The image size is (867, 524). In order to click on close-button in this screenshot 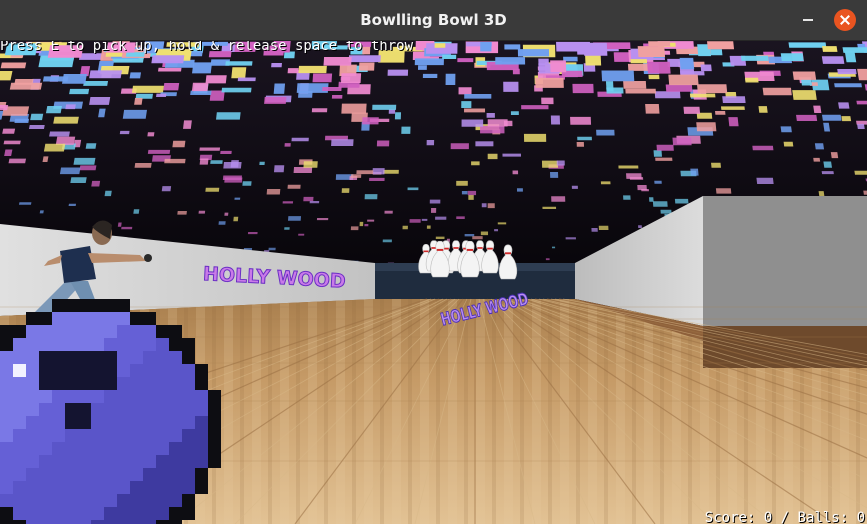, I will do `click(845, 20)`.